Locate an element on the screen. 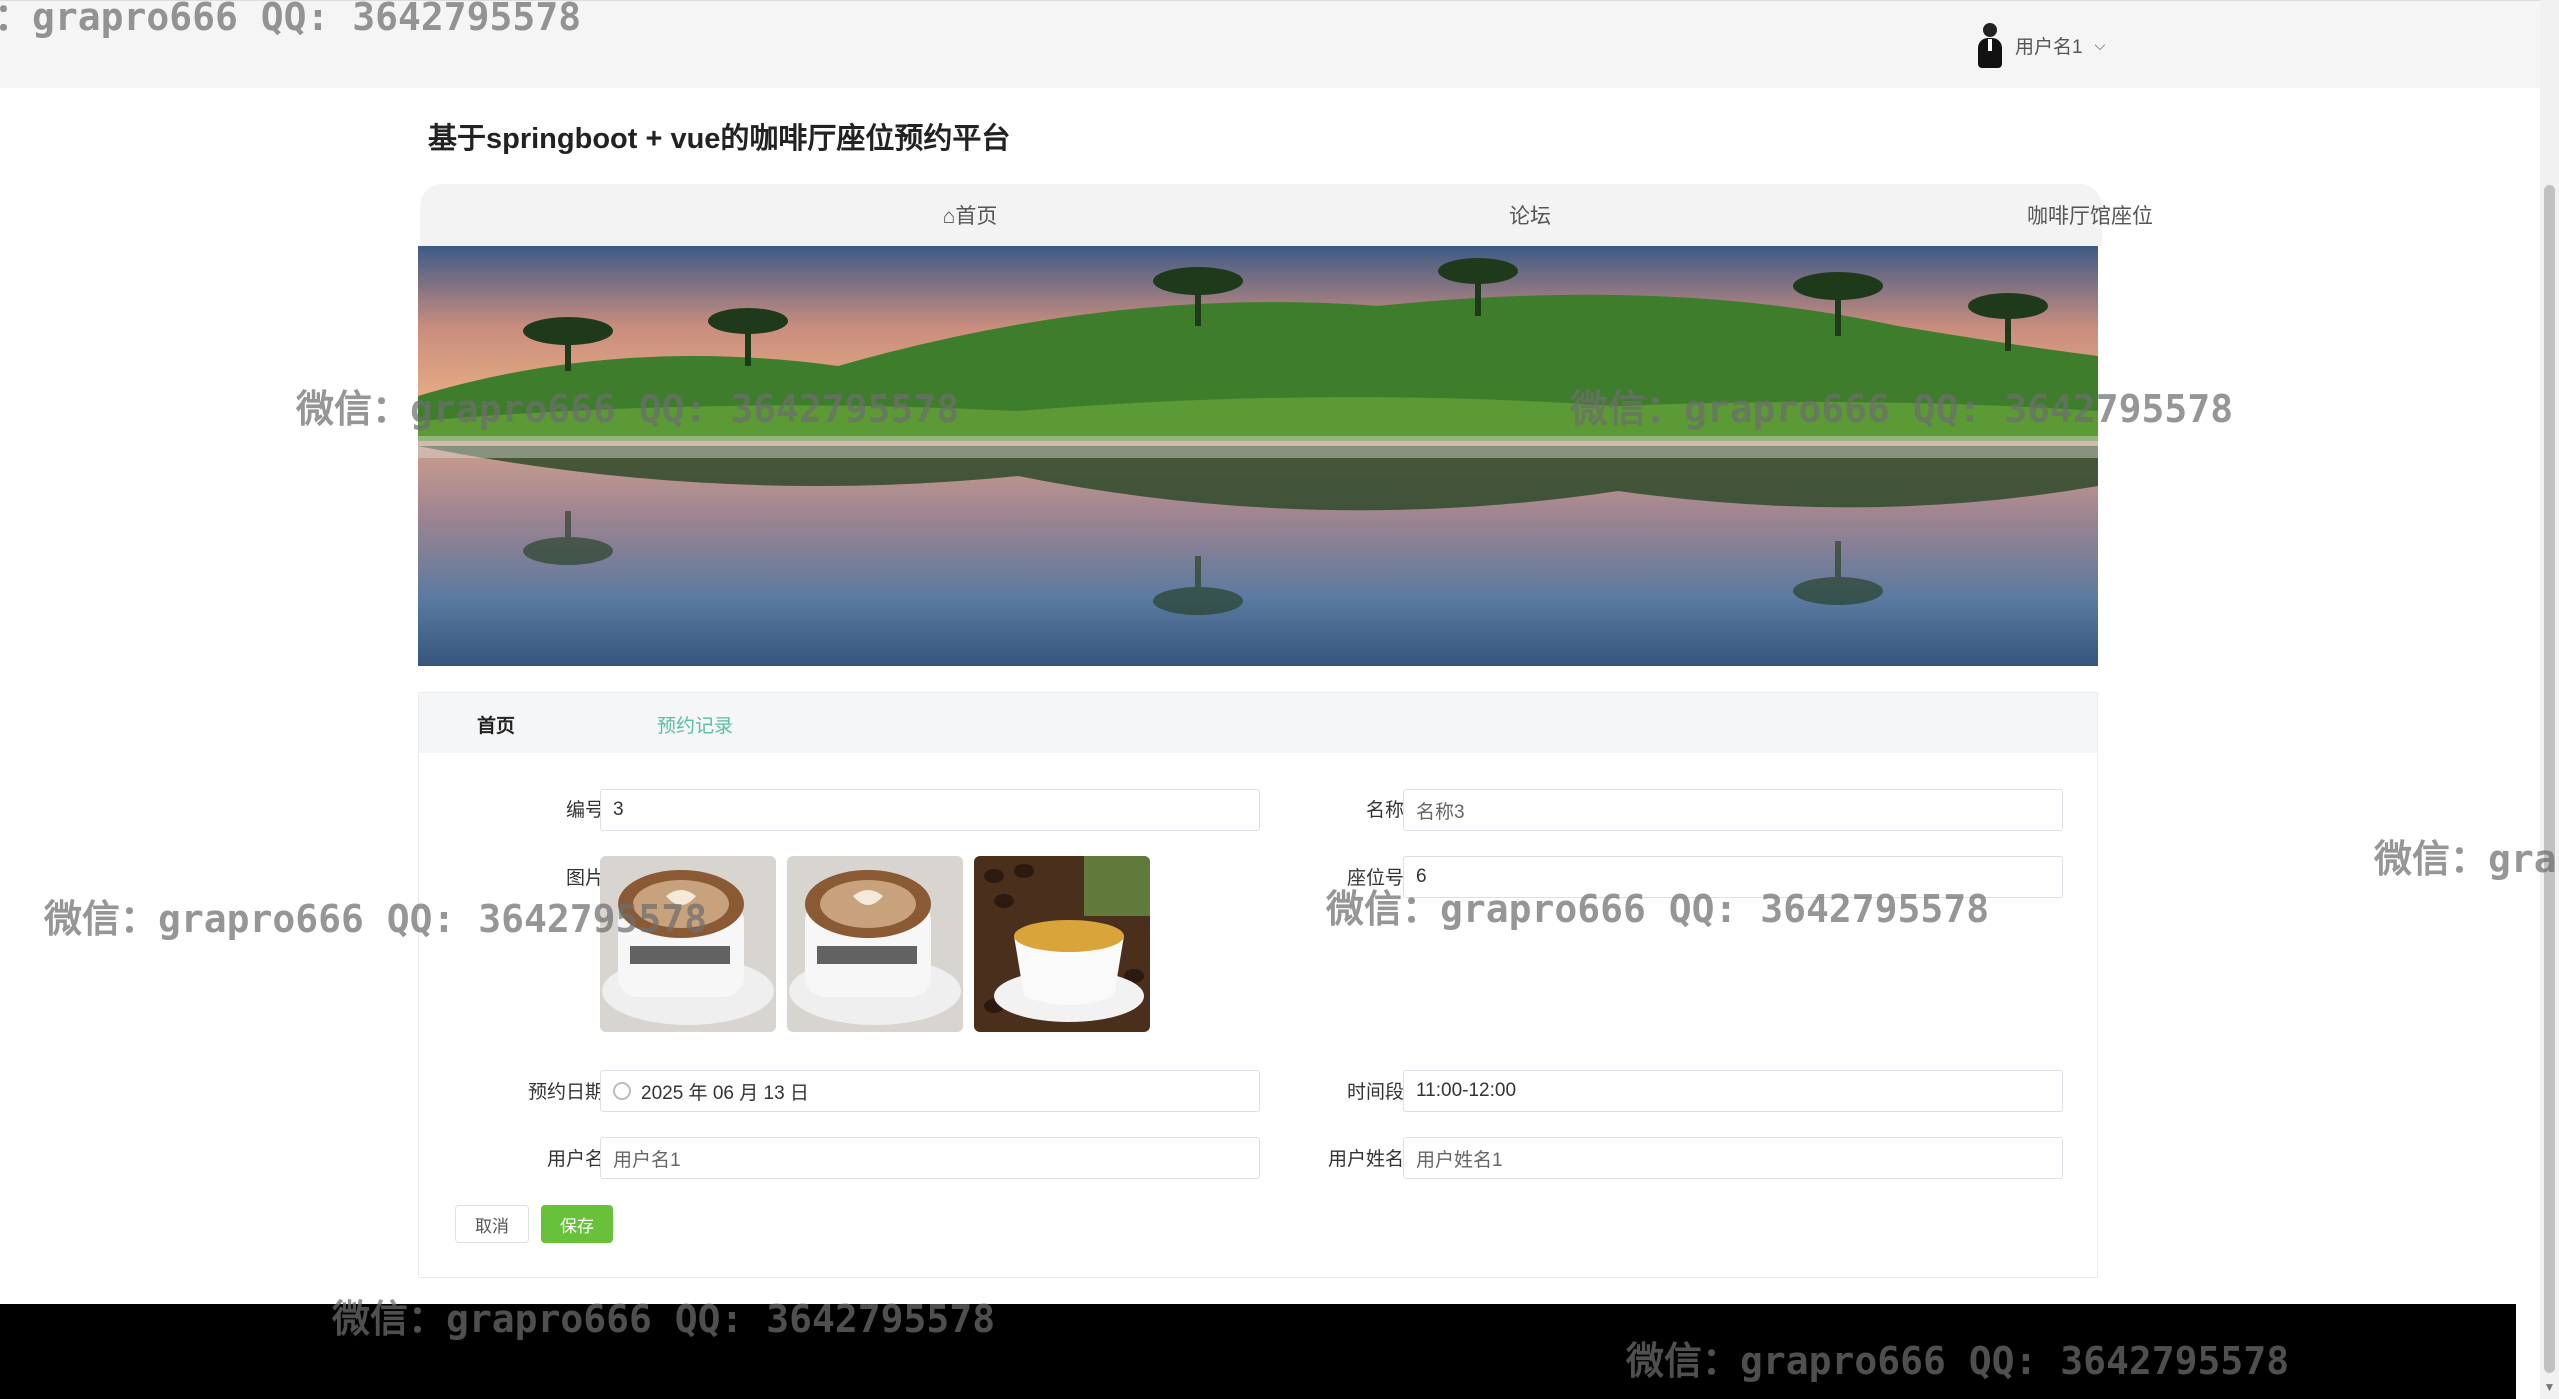 This screenshot has width=2559, height=1399. name-label: 名称 is located at coordinates (1384, 810).